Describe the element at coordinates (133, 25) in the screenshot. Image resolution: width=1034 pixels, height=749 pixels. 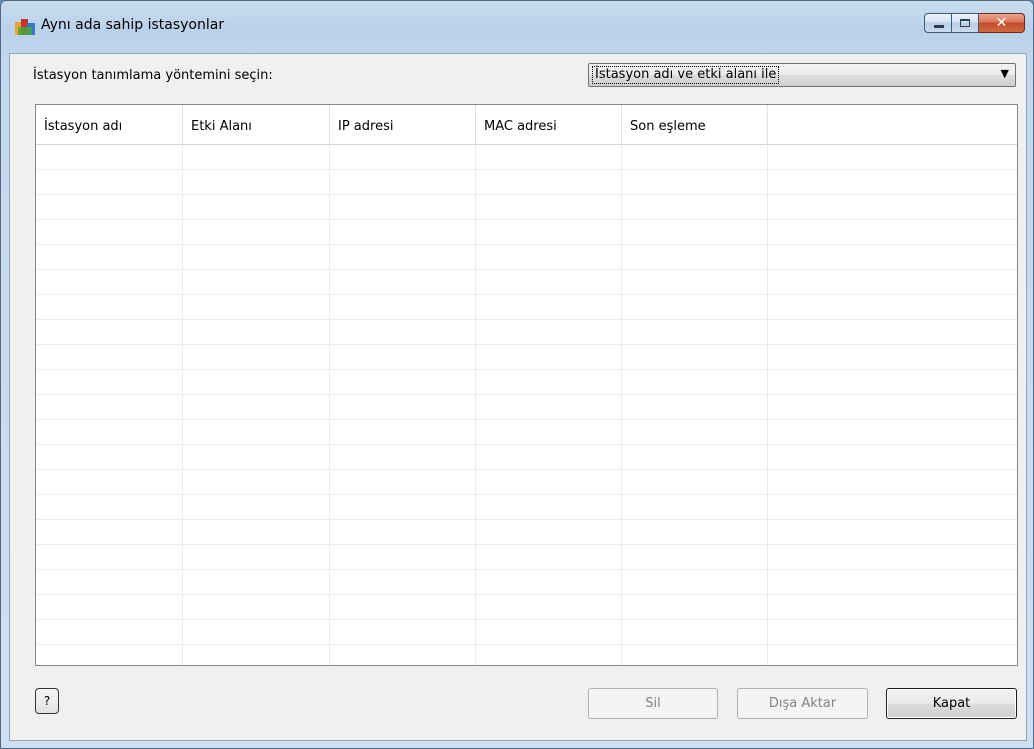
I see `window-title: Aynı ada sahip istasyonlar` at that location.